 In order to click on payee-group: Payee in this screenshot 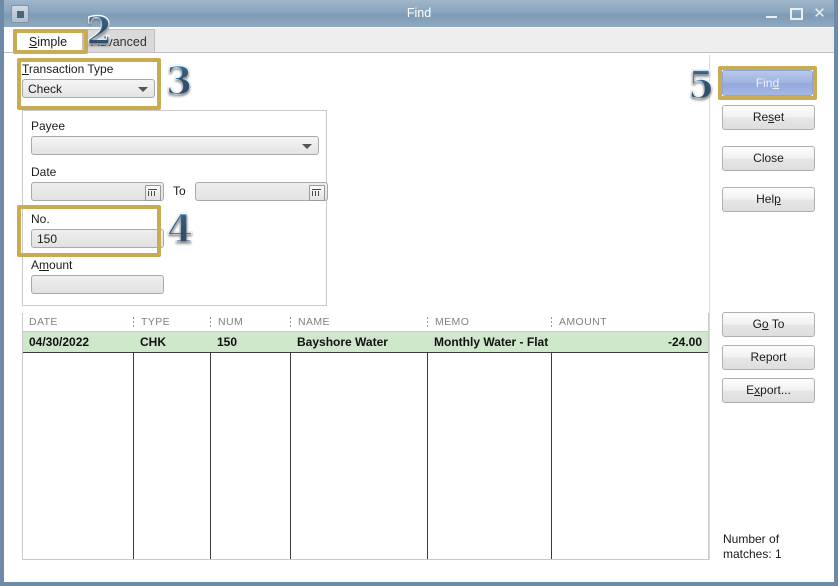, I will do `click(175, 137)`.